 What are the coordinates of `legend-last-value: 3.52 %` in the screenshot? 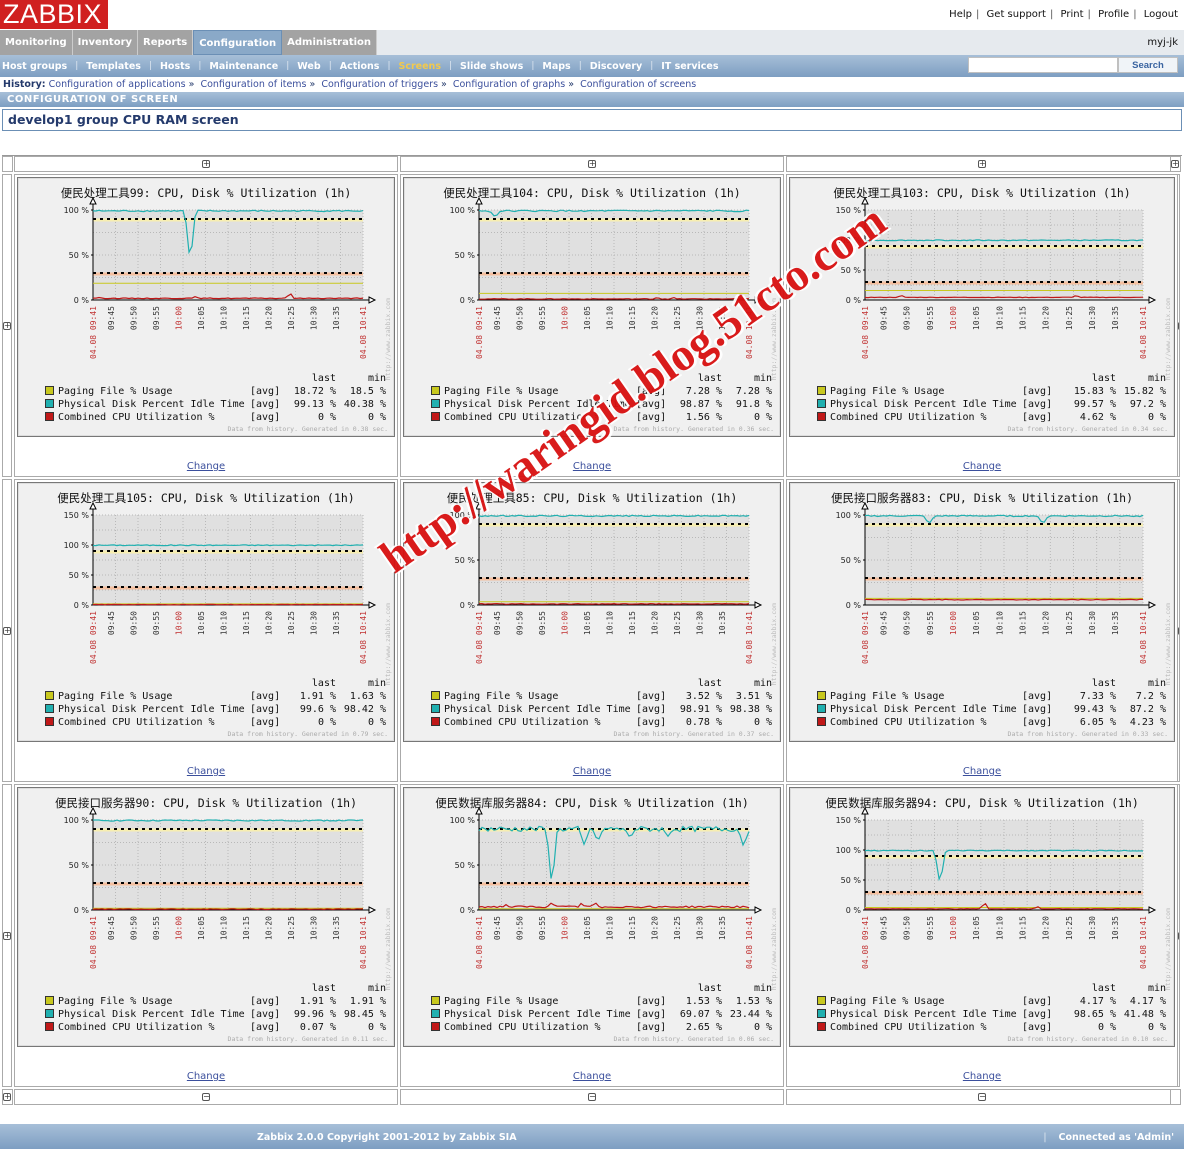 It's located at (703, 696).